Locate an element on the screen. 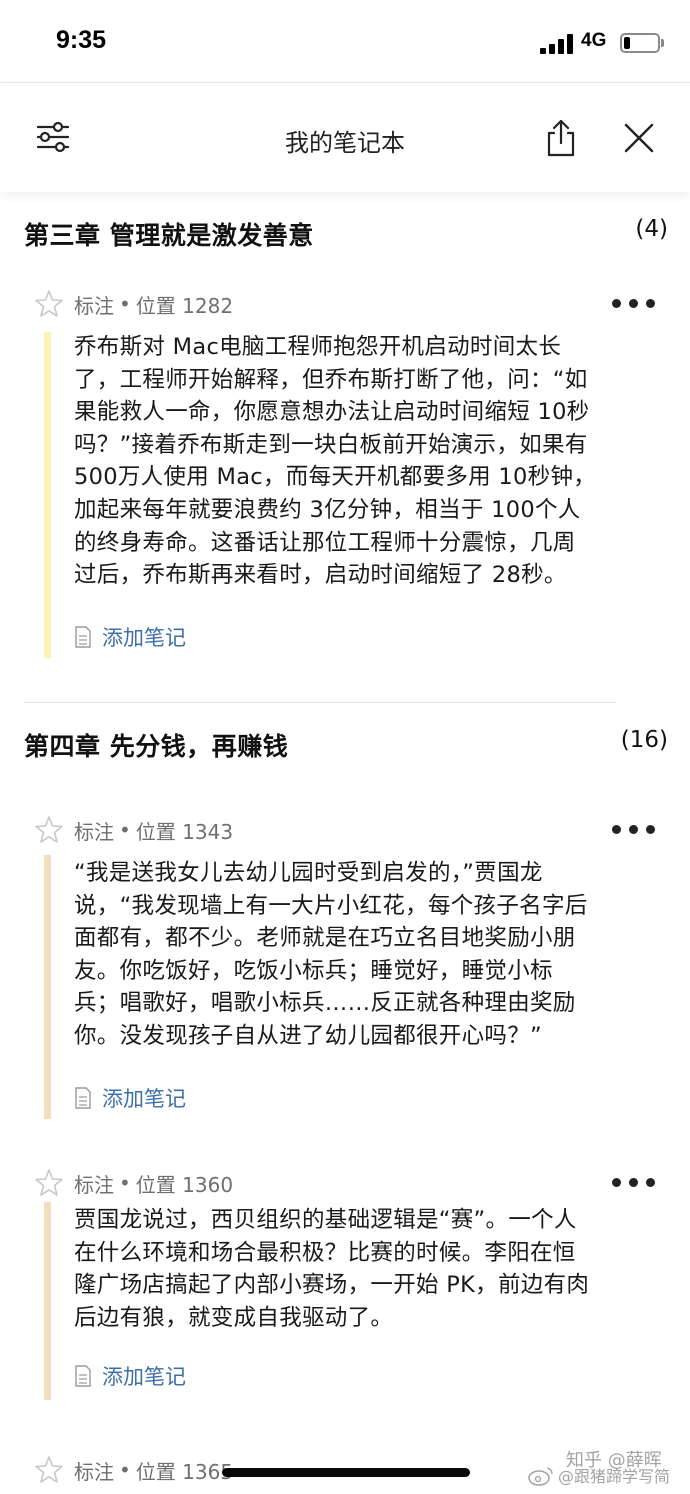 The image size is (690, 1494). close-icon is located at coordinates (639, 138).